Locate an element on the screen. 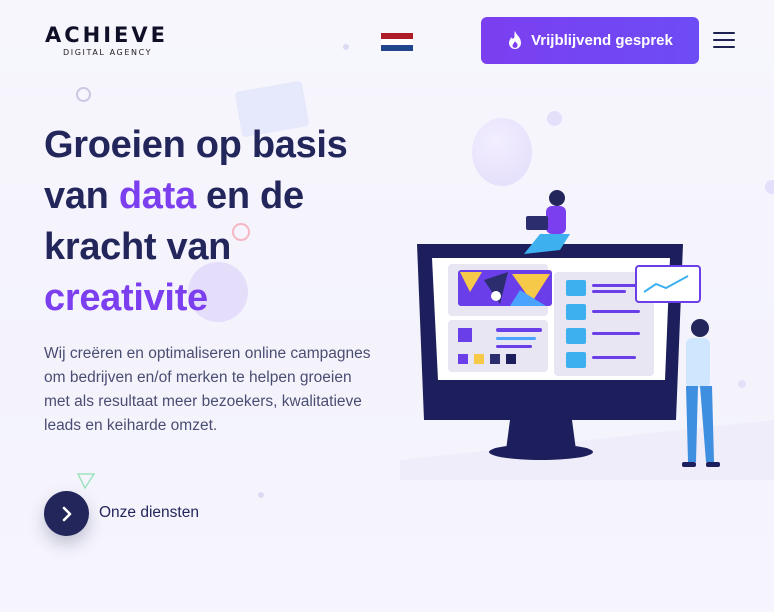  logo: ACHIEVE DIGITAL AGENCY is located at coordinates (106, 40).